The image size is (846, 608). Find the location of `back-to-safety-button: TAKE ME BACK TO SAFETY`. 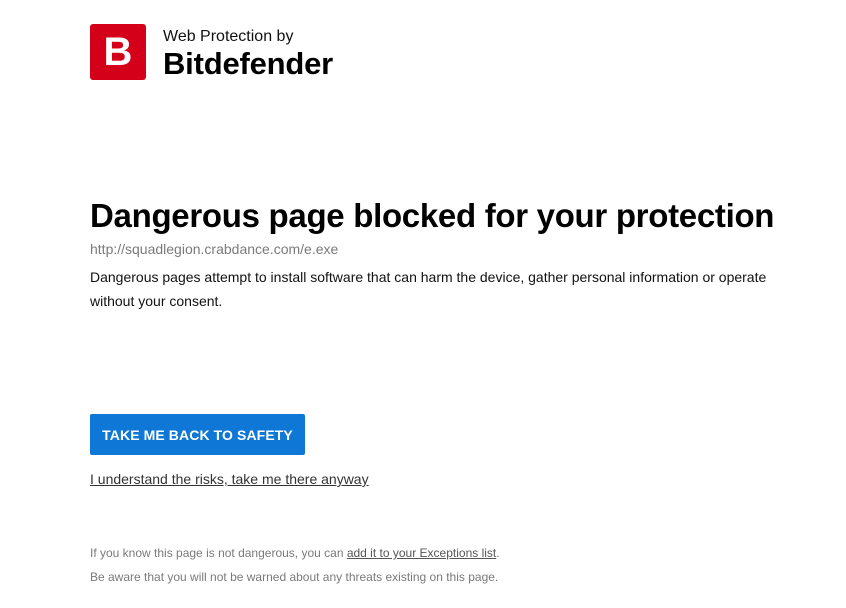

back-to-safety-button: TAKE ME BACK TO SAFETY is located at coordinates (197, 434).